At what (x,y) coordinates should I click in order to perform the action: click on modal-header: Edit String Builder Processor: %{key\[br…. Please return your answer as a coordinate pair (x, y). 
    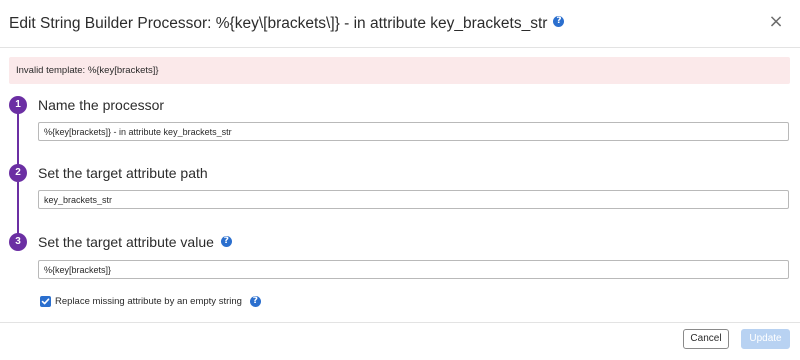
    Looking at the image, I should click on (400, 24).